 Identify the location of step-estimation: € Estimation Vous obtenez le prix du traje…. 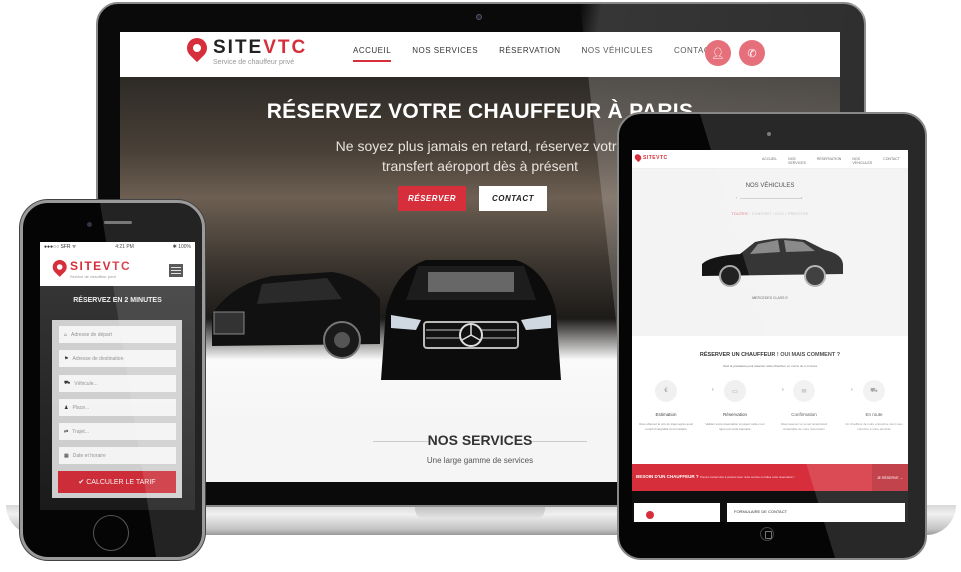
(666, 406).